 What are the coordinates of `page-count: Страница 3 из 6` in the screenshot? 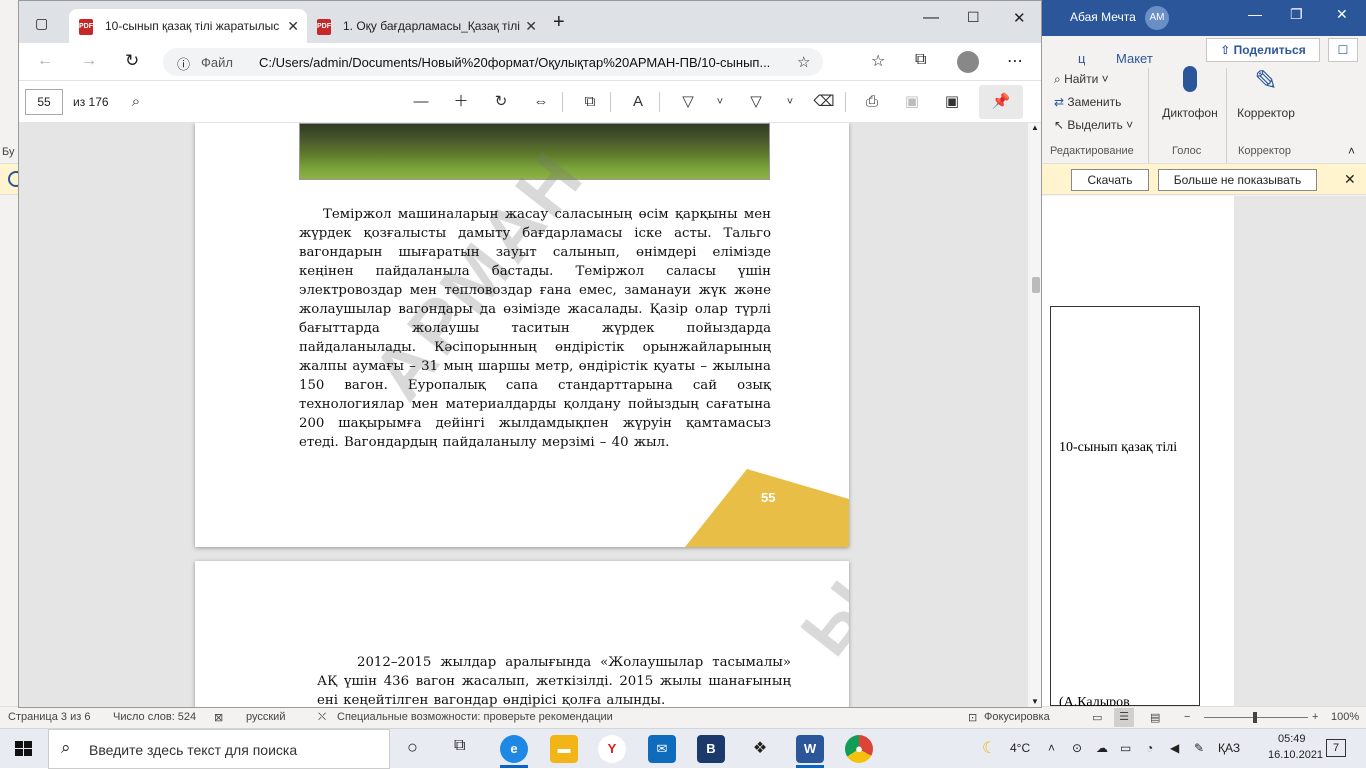 It's located at (49, 717).